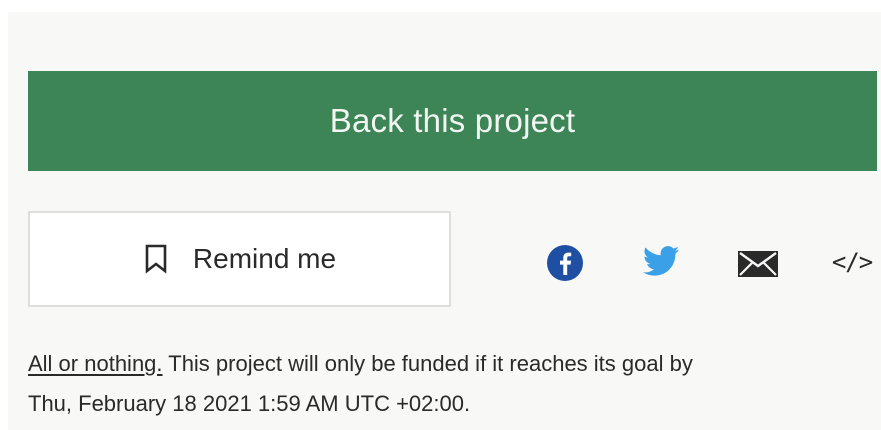 The width and height of the screenshot is (881, 430). Describe the element at coordinates (264, 258) in the screenshot. I see `remind-me-label: Remind me` at that location.